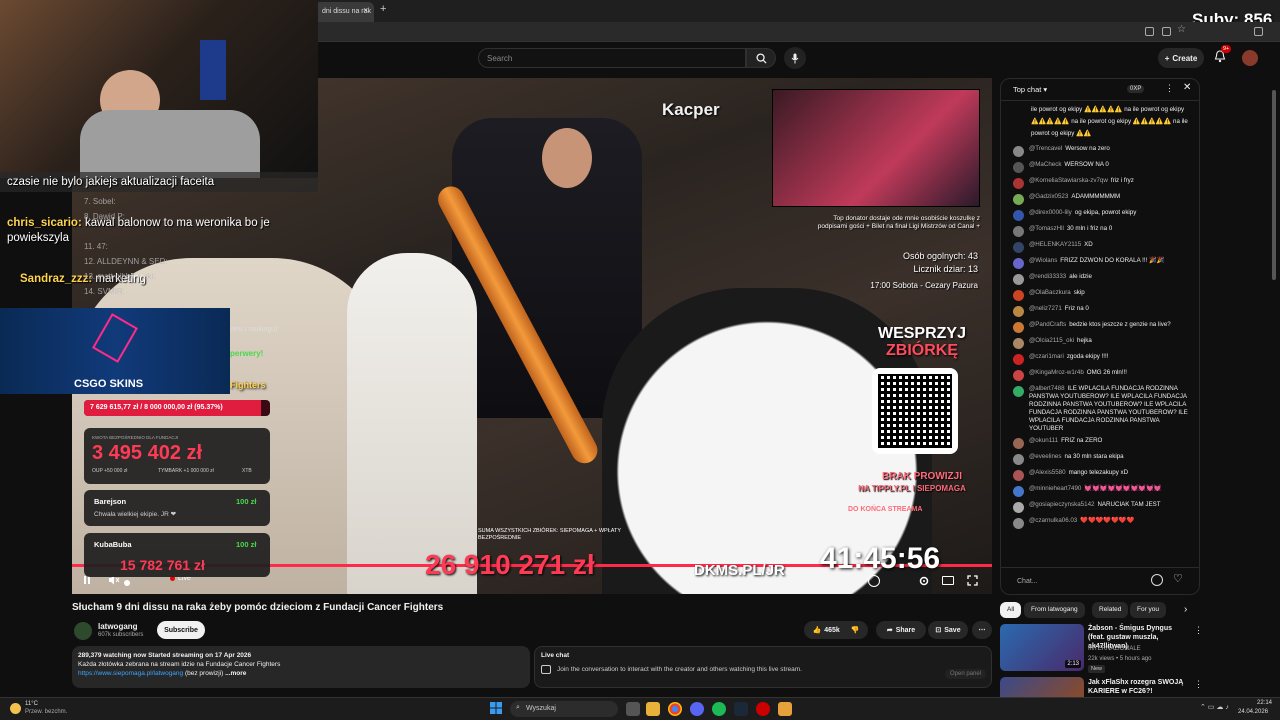 This screenshot has height=720, width=1280. What do you see at coordinates (235, 673) in the screenshot?
I see `show-more-link: ...more` at bounding box center [235, 673].